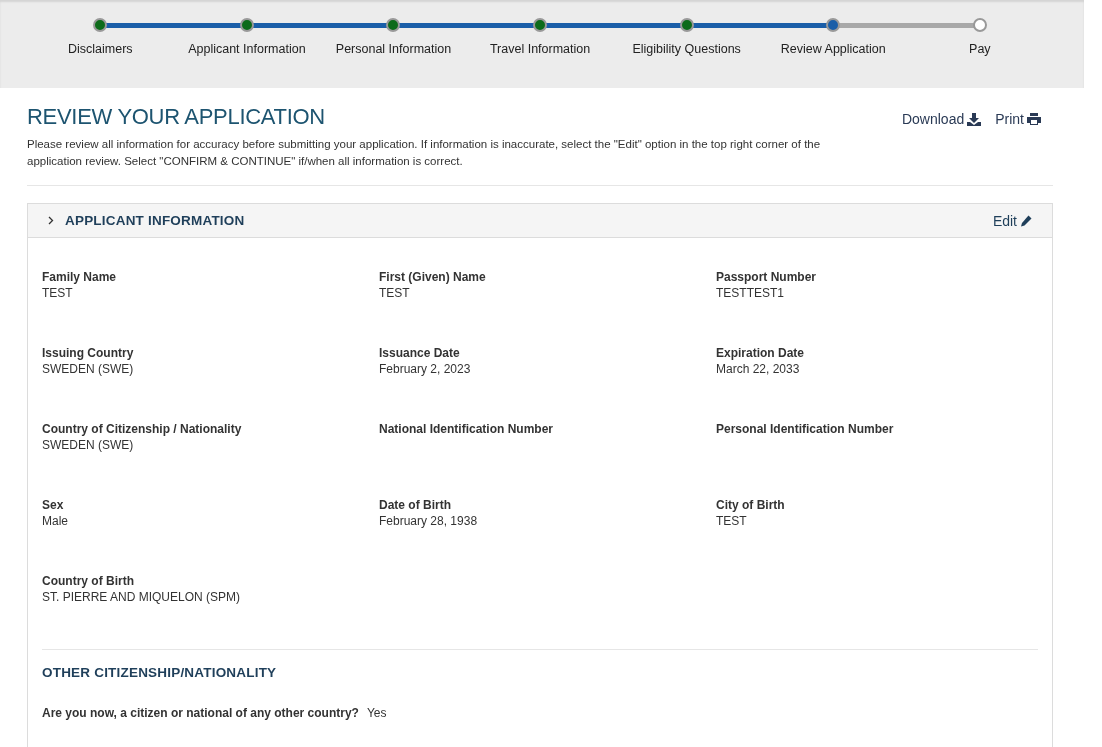 The height and width of the screenshot is (747, 1102). I want to click on print-link: Print, so click(1018, 119).